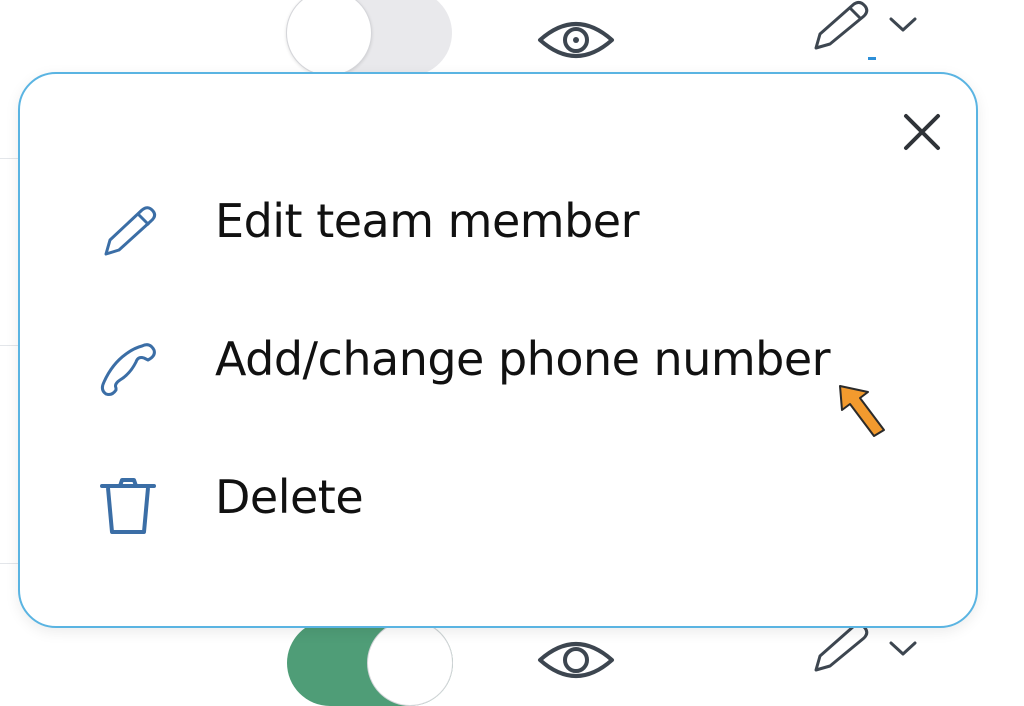 The height and width of the screenshot is (706, 1024). Describe the element at coordinates (872, 58) in the screenshot. I see `focus-indicator` at that location.